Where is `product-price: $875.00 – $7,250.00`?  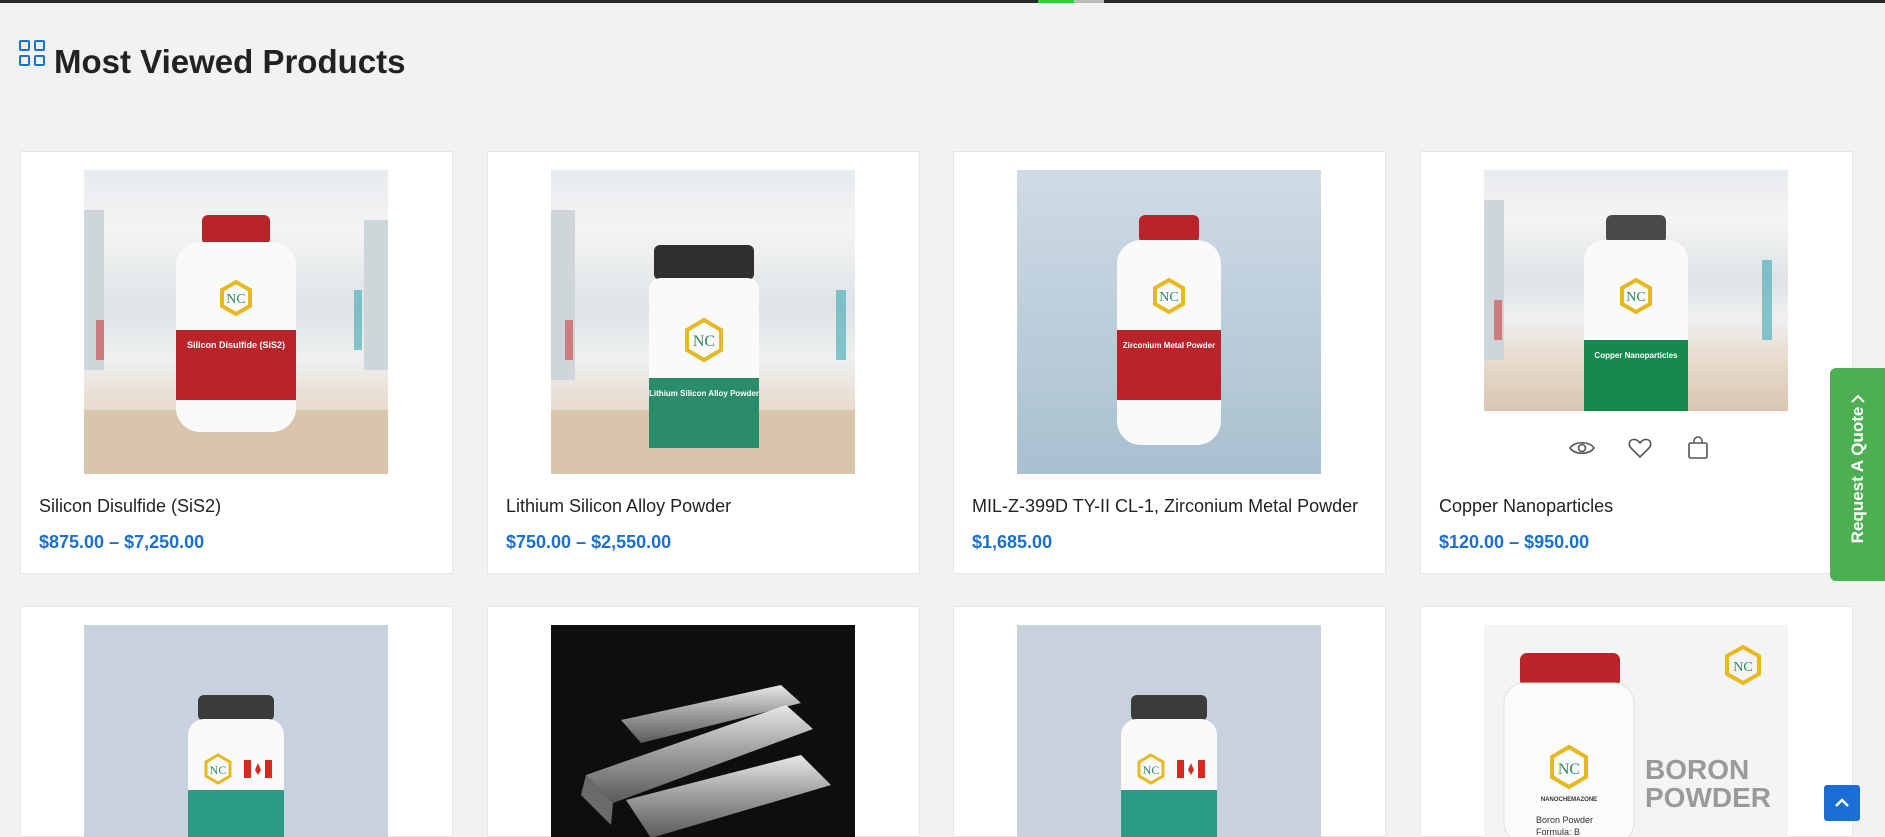
product-price: $875.00 – $7,250.00 is located at coordinates (122, 542).